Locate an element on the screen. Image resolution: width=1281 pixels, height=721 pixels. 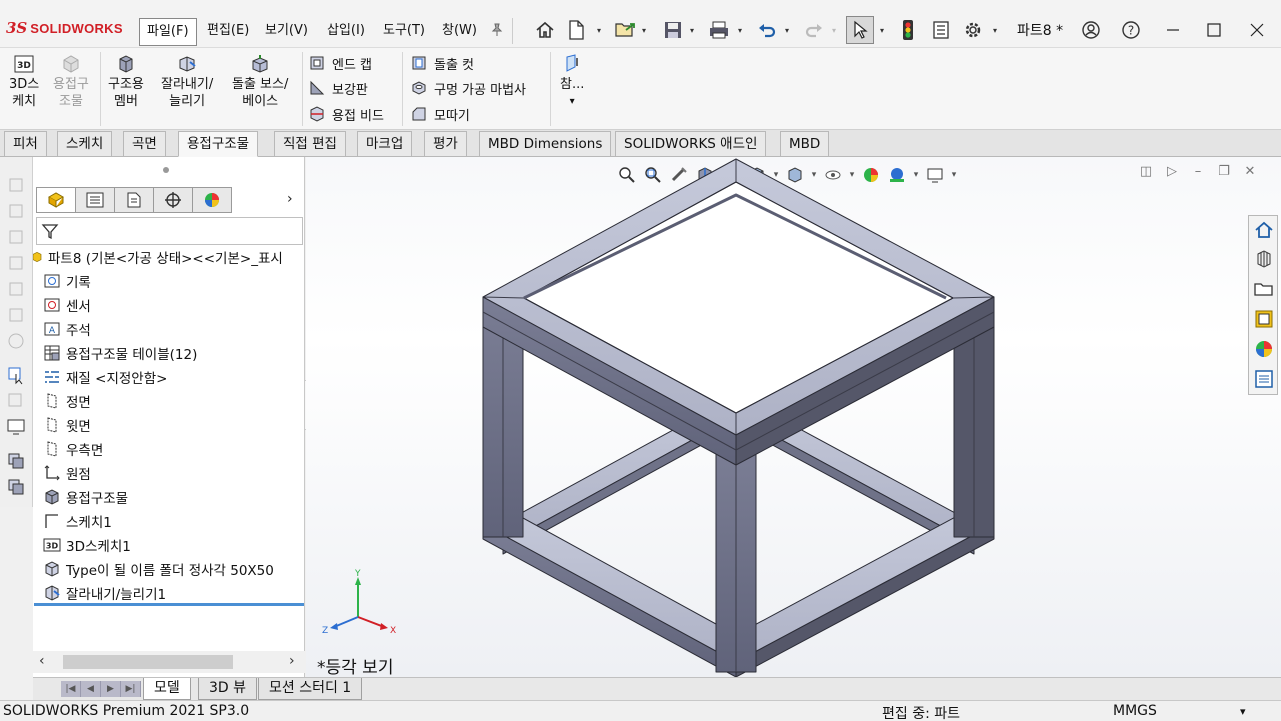
horizontal-scrollbar: ‹ › is located at coordinates (169, 662).